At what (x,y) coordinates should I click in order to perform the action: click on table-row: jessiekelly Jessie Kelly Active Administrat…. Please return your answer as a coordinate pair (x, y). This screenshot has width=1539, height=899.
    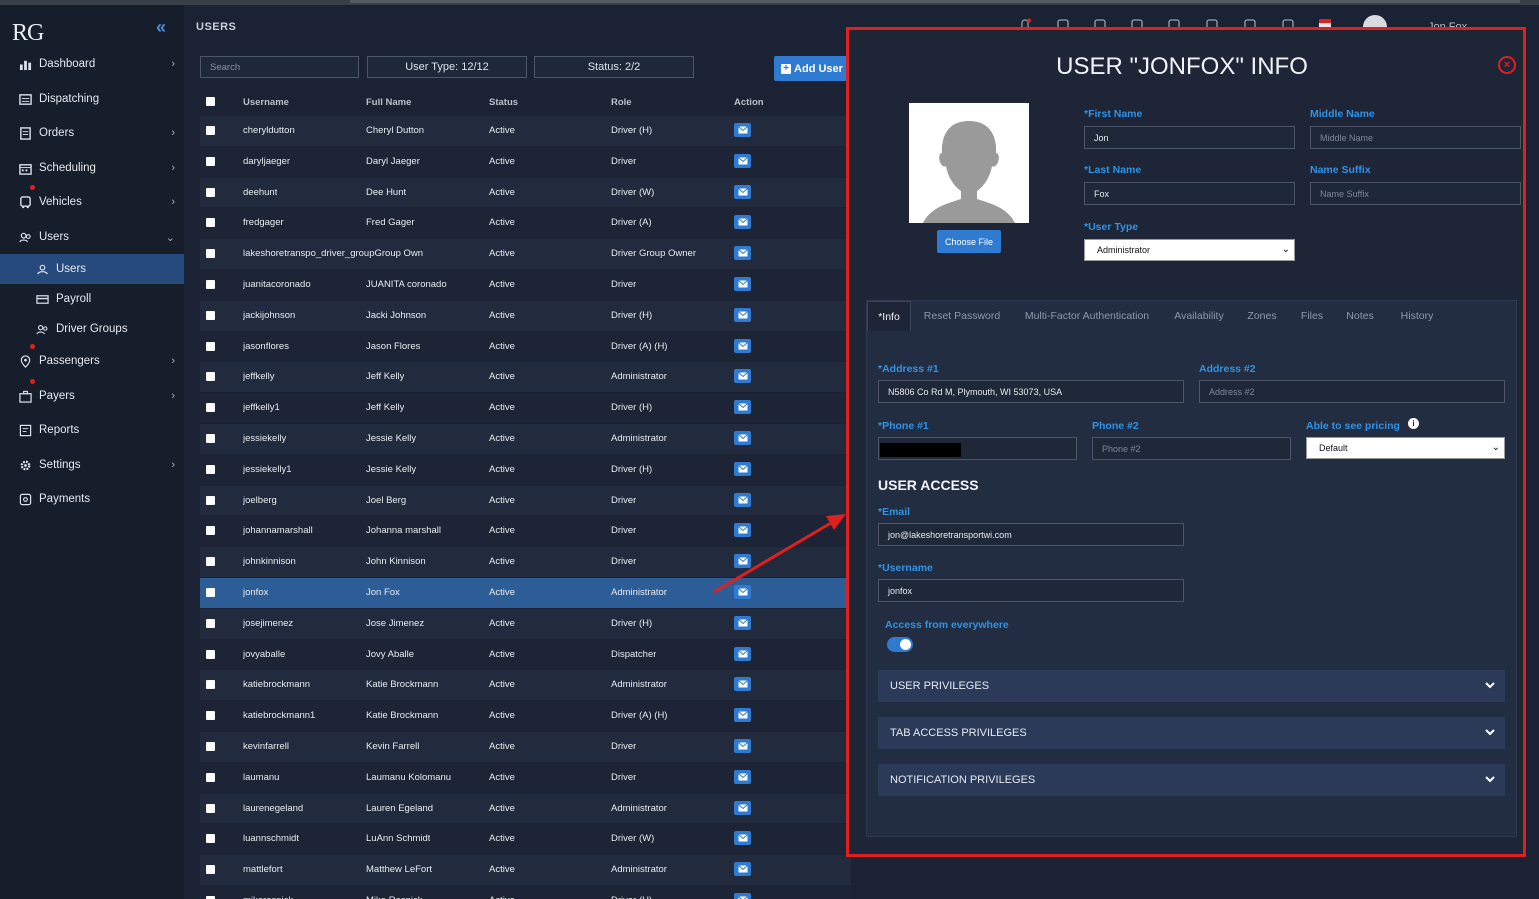
    Looking at the image, I should click on (525, 439).